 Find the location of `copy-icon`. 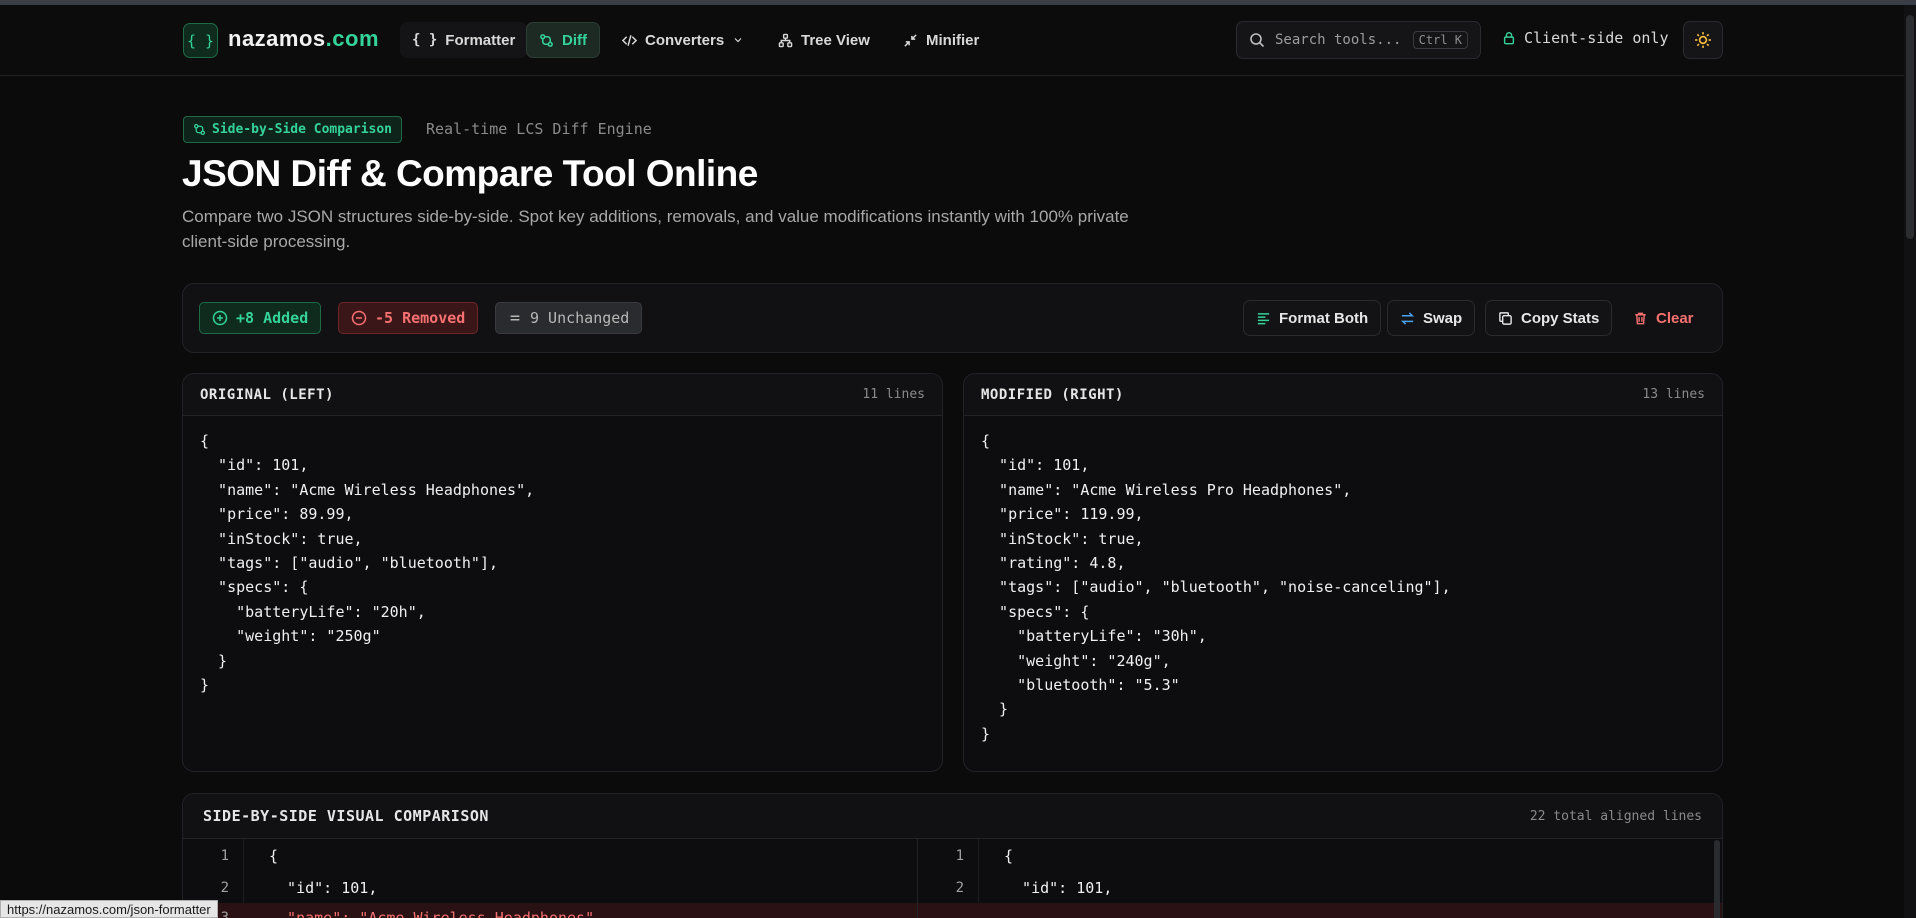

copy-icon is located at coordinates (1505, 318).